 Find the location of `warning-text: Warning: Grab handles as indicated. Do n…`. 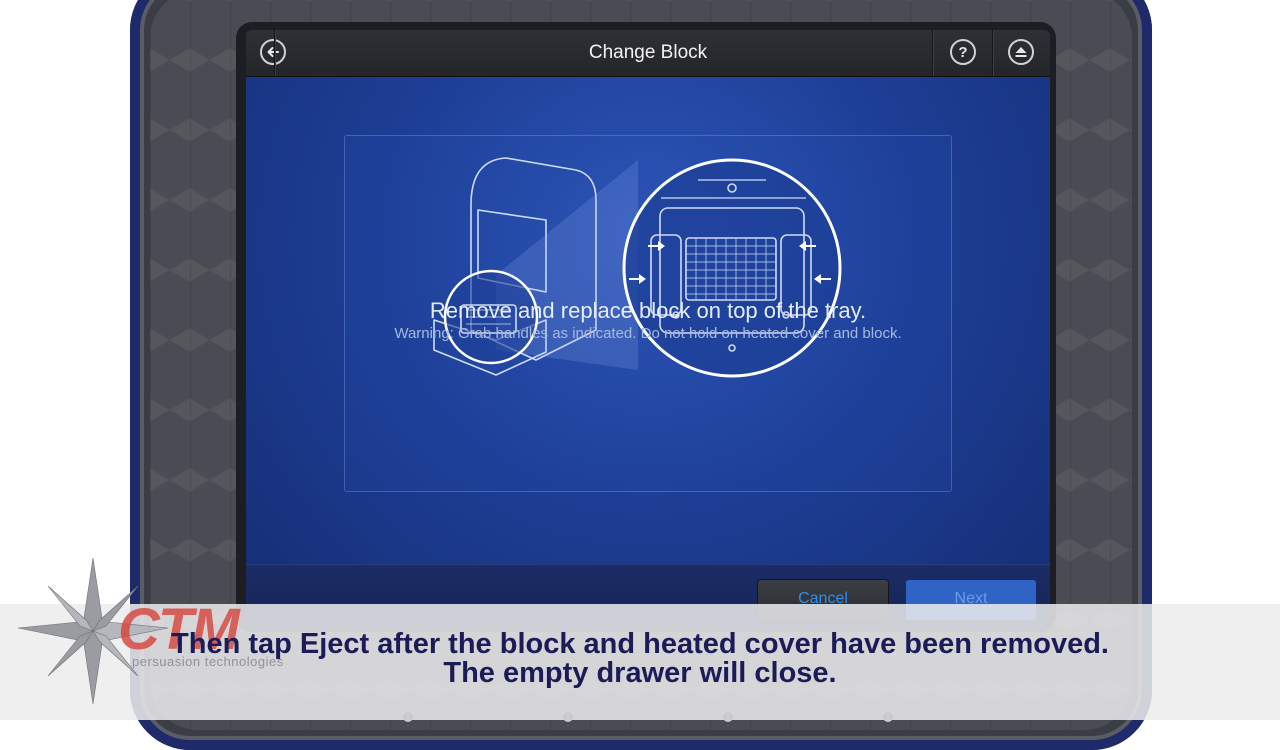

warning-text: Warning: Grab handles as indicated. Do n… is located at coordinates (648, 333).